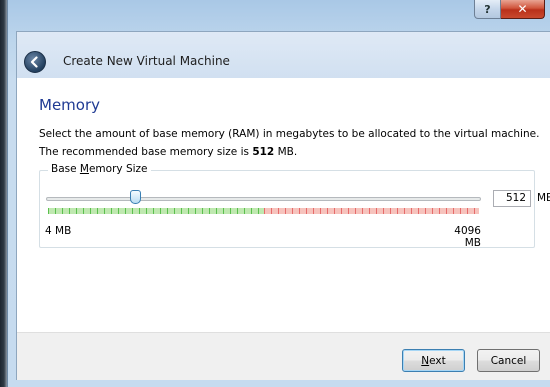 The image size is (550, 387). I want to click on arrow-left-icon, so click(34, 62).